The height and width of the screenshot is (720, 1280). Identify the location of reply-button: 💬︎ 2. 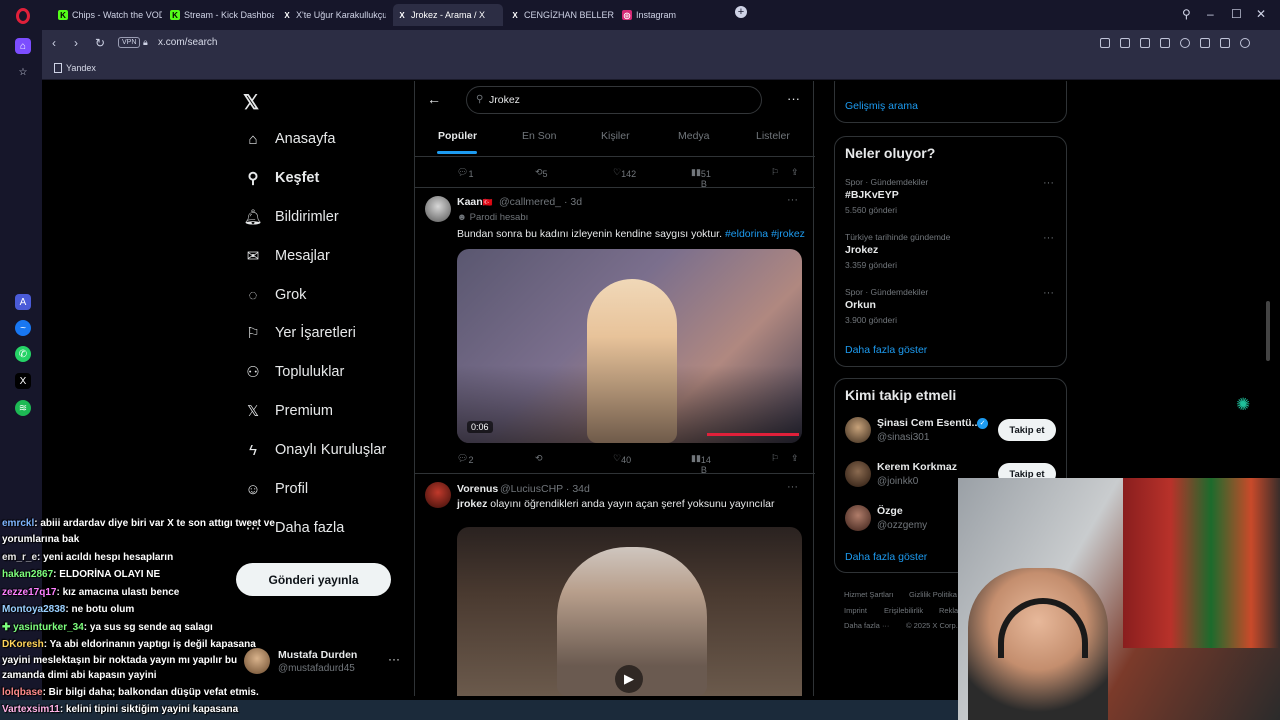
(465, 459).